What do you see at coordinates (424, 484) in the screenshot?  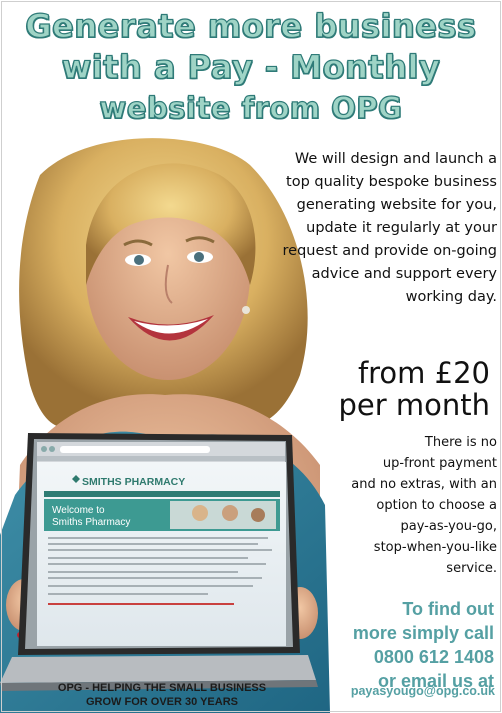 I see `terms-line: and no extras, with an` at bounding box center [424, 484].